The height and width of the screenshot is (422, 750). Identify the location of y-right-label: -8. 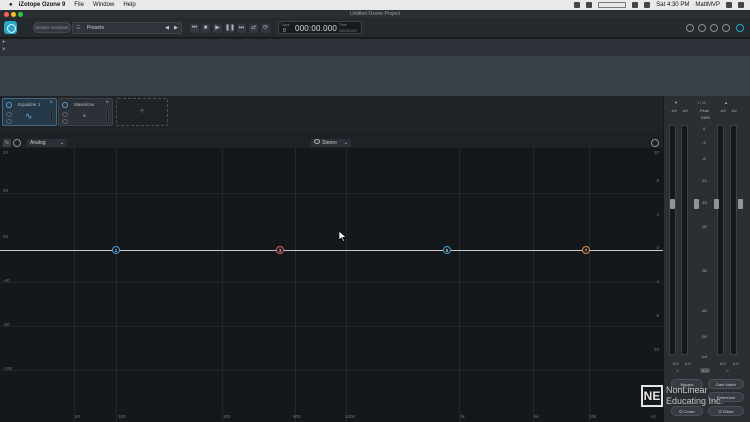
(656, 315).